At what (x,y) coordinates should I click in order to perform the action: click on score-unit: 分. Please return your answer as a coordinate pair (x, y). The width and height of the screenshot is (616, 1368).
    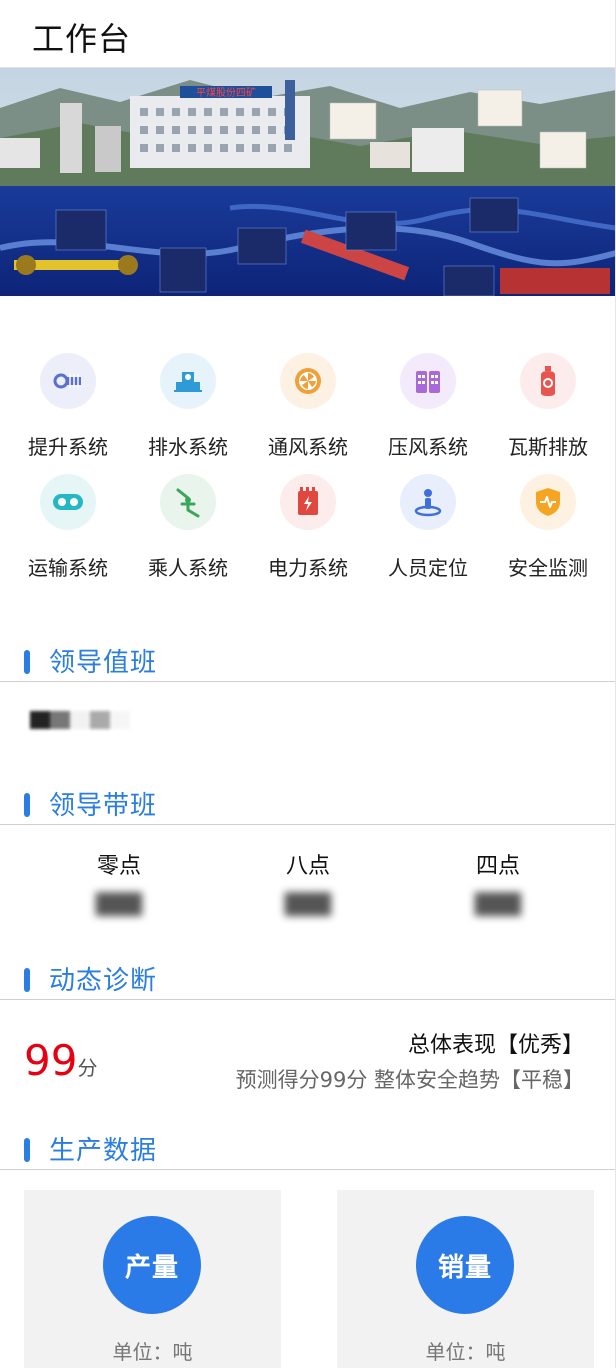
    Looking at the image, I should click on (87, 1068).